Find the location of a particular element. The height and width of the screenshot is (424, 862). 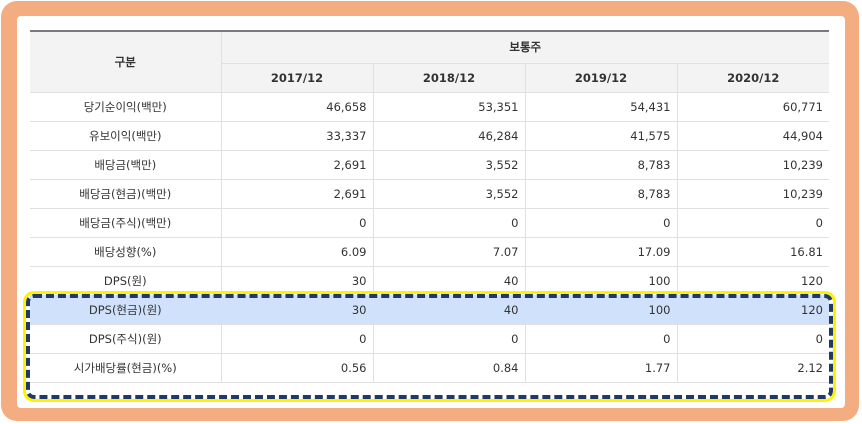

row-value: 6.09 is located at coordinates (297, 252).